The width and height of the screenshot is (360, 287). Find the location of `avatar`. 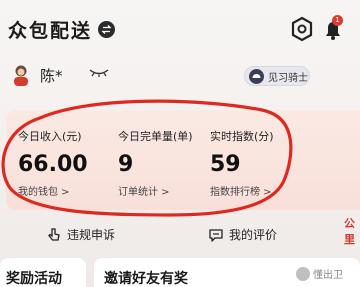

avatar is located at coordinates (21, 76).